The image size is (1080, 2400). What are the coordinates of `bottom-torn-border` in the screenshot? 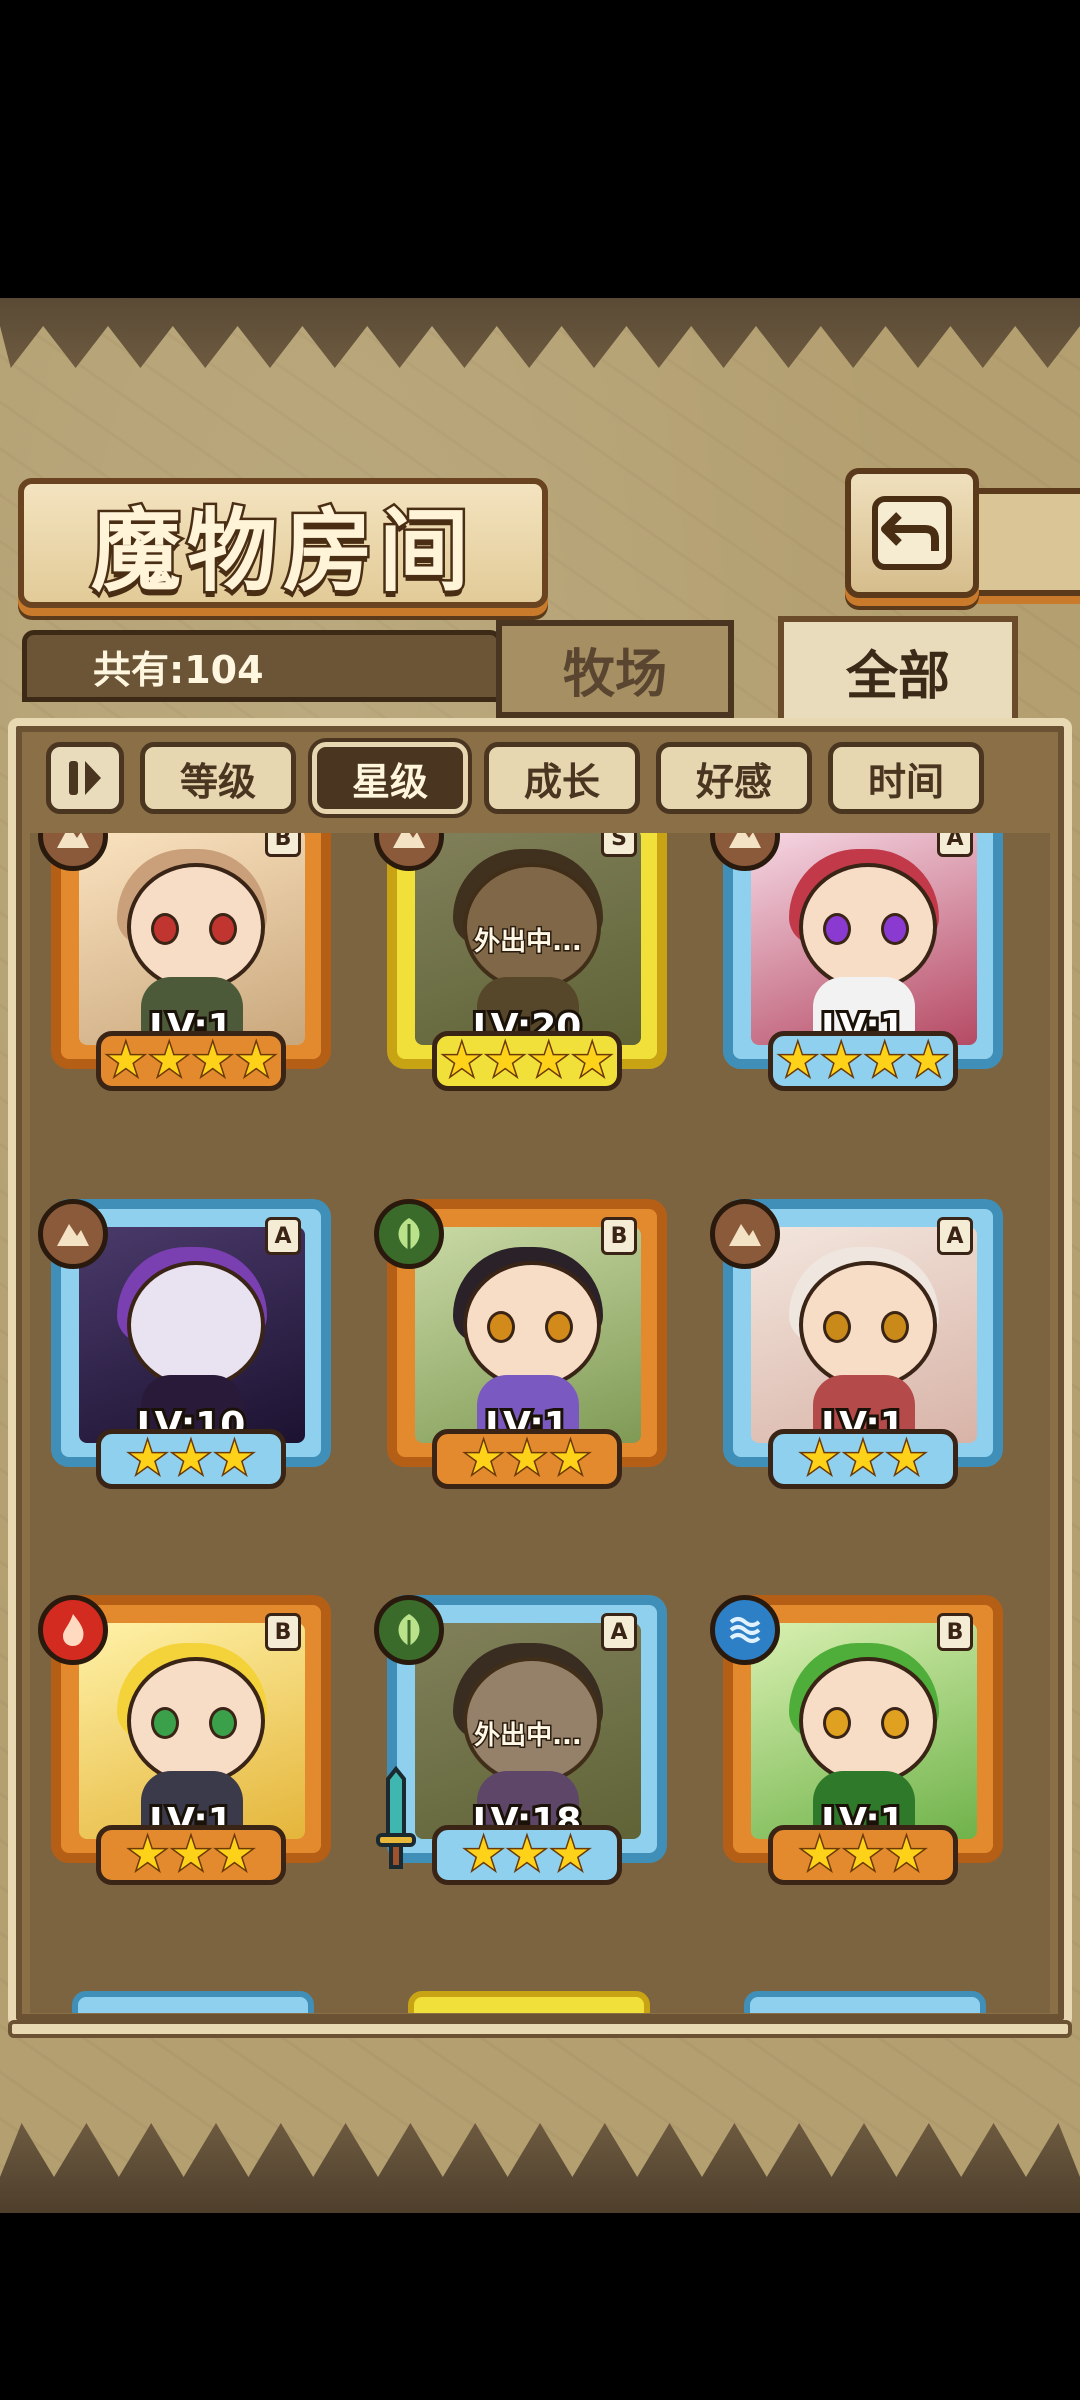 It's located at (540, 2168).